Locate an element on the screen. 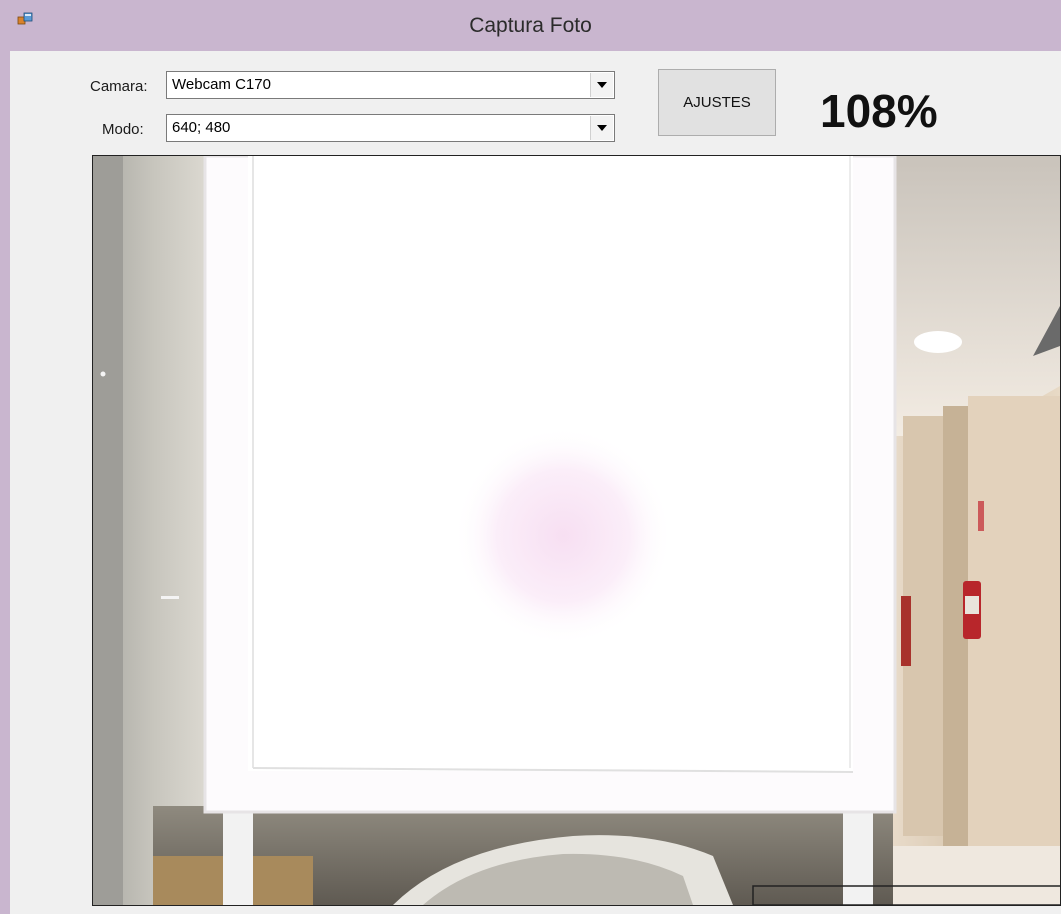 This screenshot has height=914, width=1061. camera-select-value: Webcam C170 is located at coordinates (221, 84).